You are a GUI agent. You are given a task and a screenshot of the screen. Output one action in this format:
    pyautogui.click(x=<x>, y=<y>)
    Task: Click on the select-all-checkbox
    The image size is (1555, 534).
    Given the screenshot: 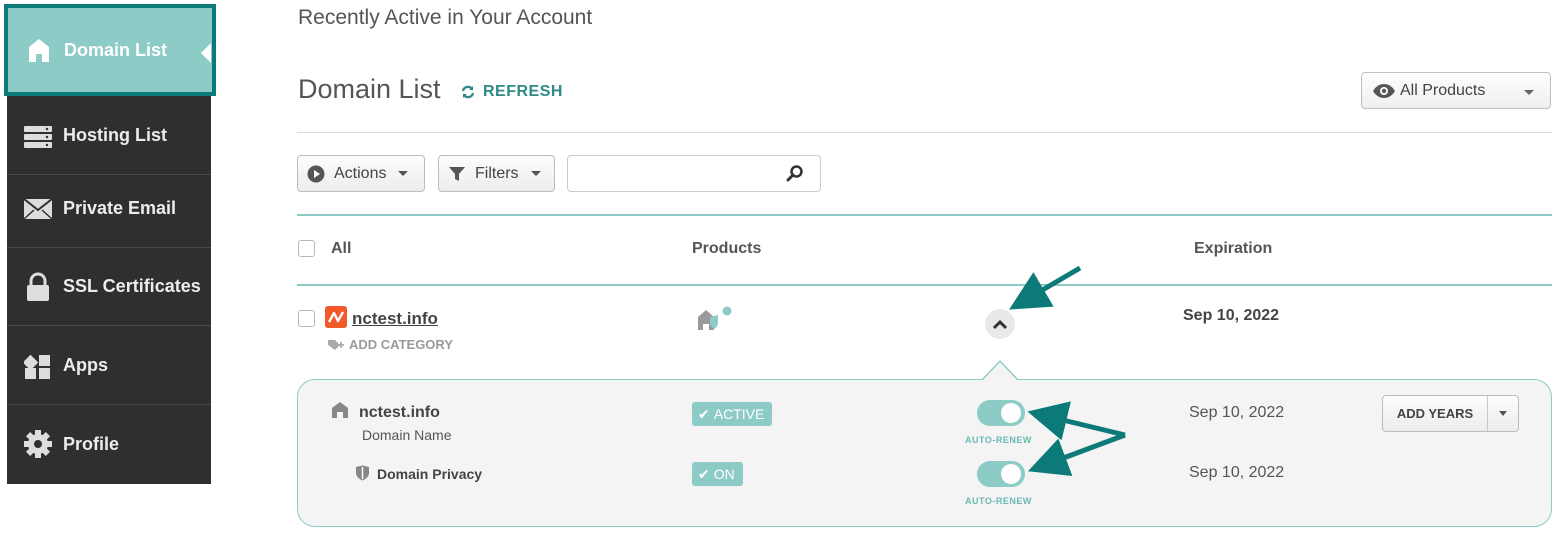 What is the action you would take?
    pyautogui.click(x=306, y=248)
    